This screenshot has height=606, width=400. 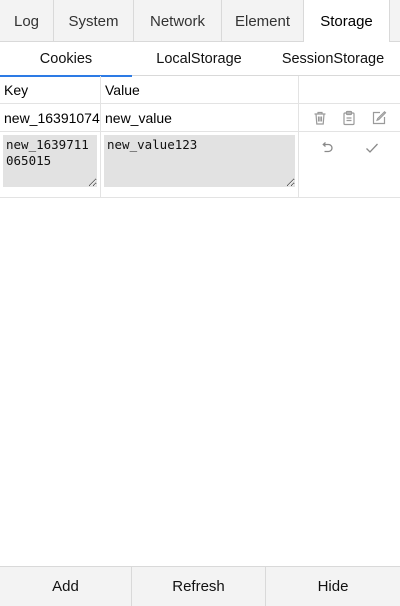 What do you see at coordinates (66, 586) in the screenshot?
I see `add-button: Add` at bounding box center [66, 586].